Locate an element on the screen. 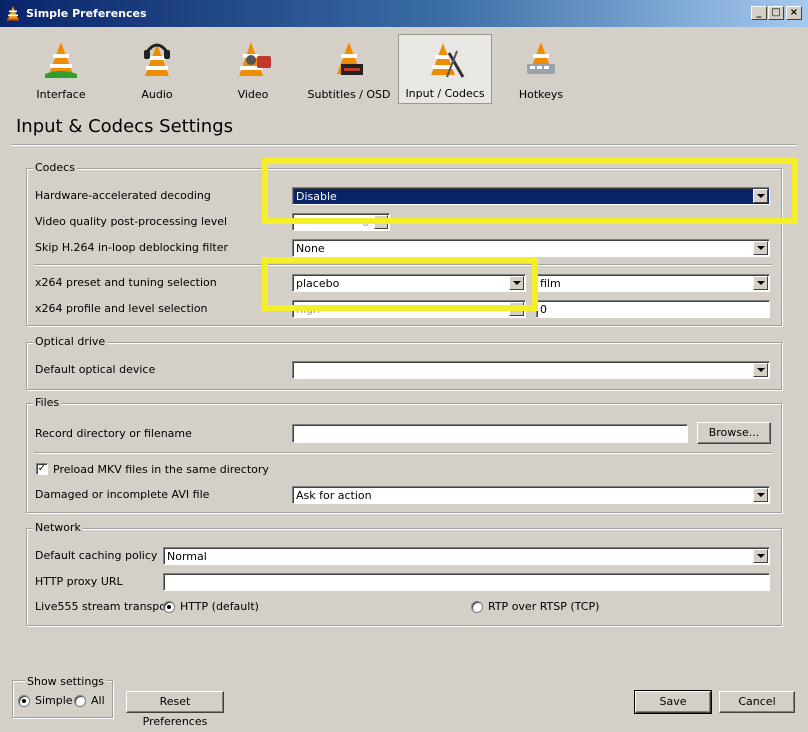 This screenshot has width=808, height=732. tab-video-label: Video is located at coordinates (253, 94).